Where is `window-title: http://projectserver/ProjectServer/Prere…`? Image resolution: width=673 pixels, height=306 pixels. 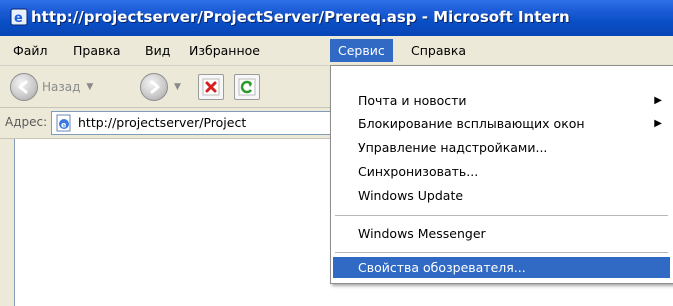 window-title: http://projectserver/ProjectServer/Prere… is located at coordinates (300, 17).